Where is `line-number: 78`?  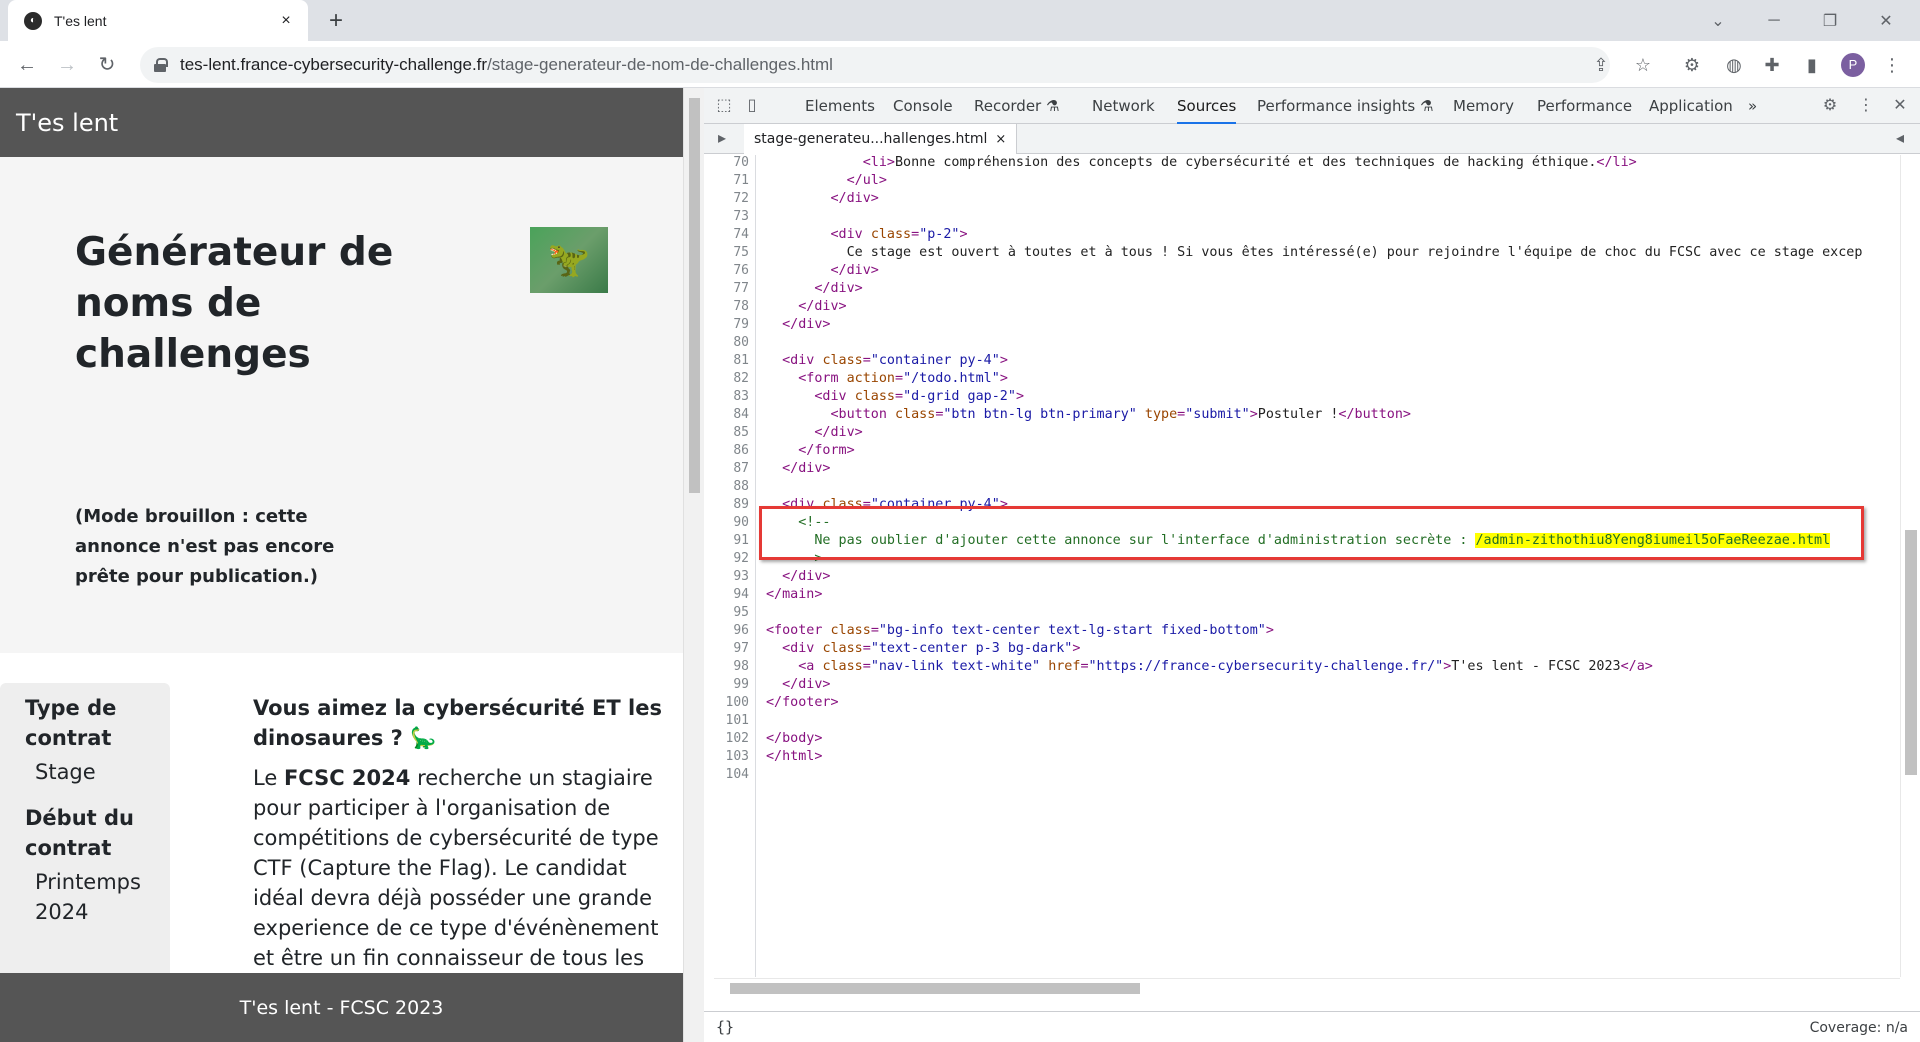 line-number: 78 is located at coordinates (741, 306).